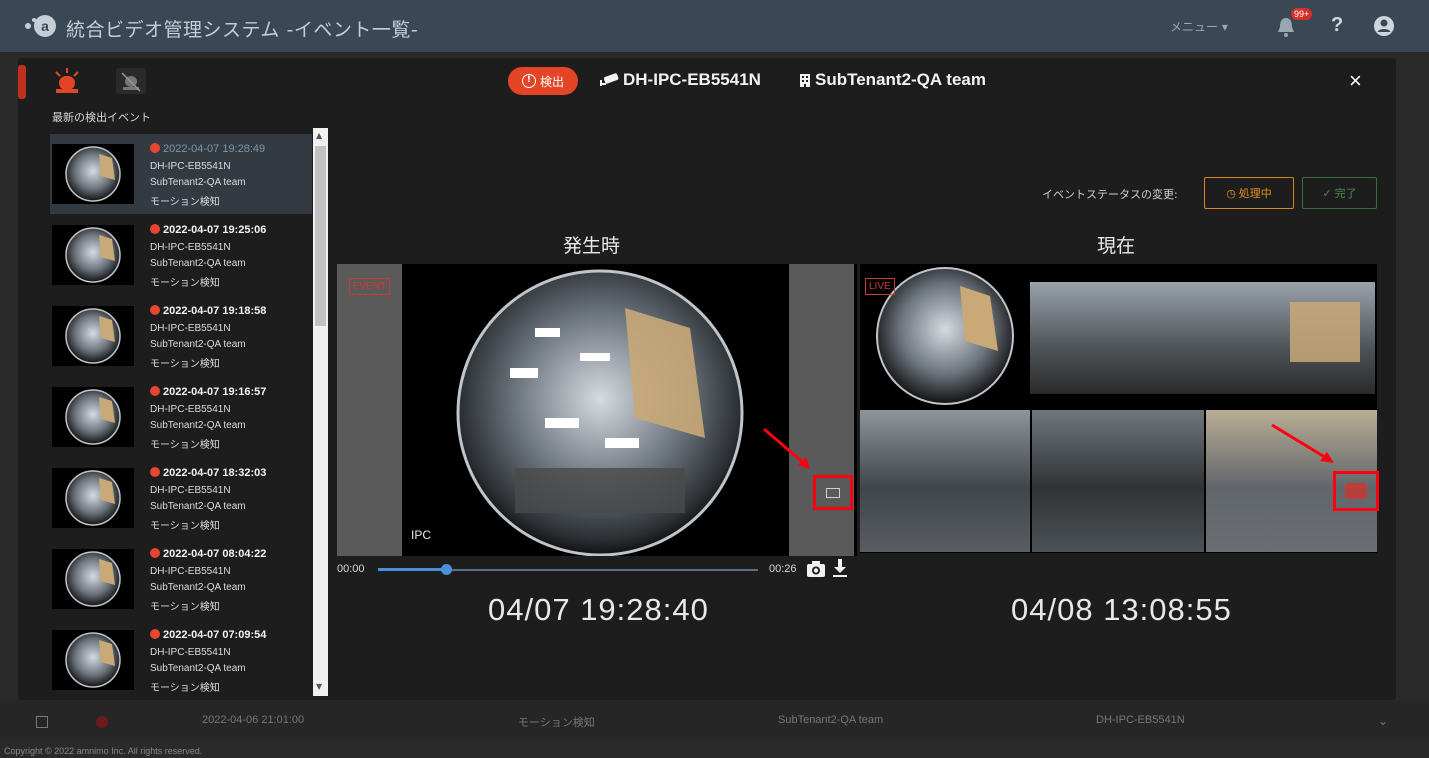 This screenshot has width=1429, height=758. Describe the element at coordinates (208, 473) in the screenshot. I see `event-time: 2022-04-07 18:32:03` at that location.